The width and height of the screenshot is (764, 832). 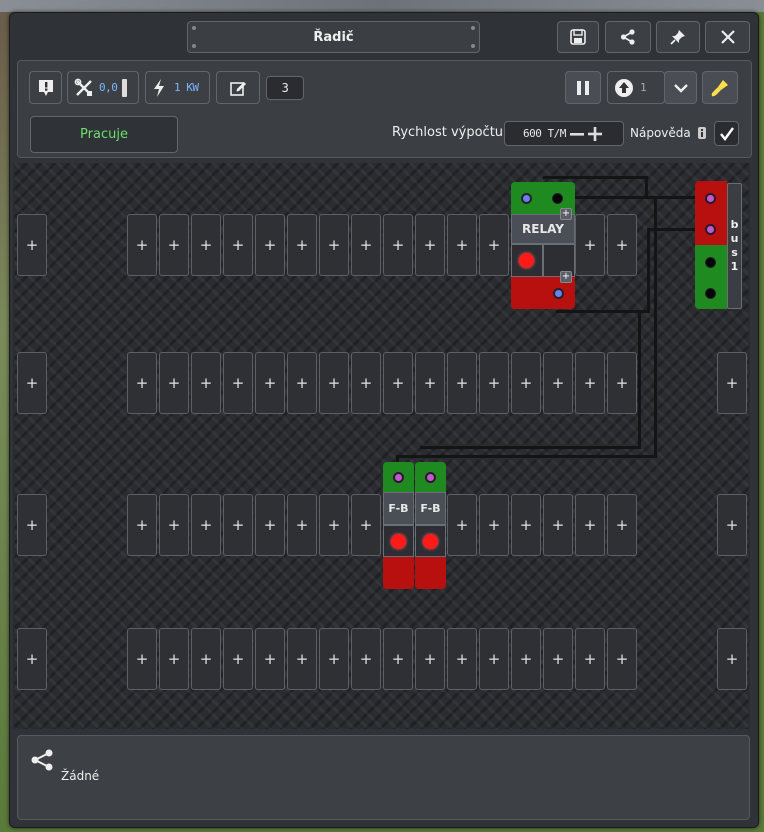 What do you see at coordinates (578, 37) in the screenshot?
I see `save-button` at bounding box center [578, 37].